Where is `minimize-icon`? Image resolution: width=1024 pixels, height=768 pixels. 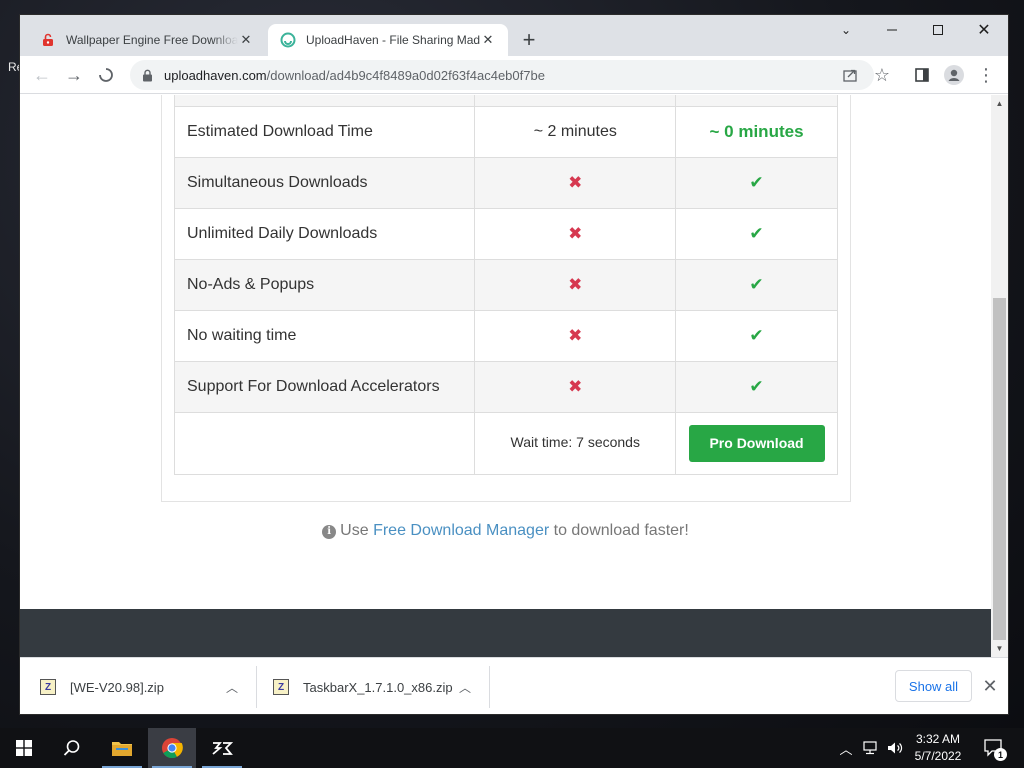 minimize-icon is located at coordinates (892, 30).